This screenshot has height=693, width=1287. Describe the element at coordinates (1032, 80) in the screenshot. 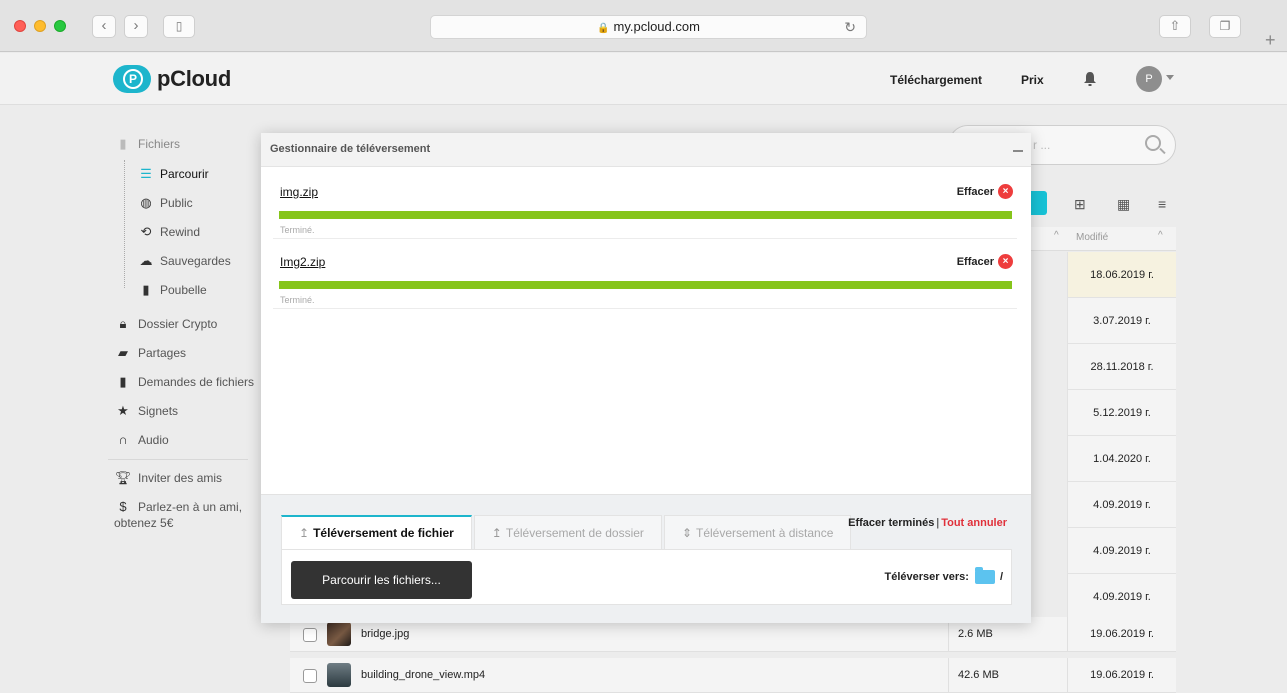

I see `pricing-link: Prix` at that location.